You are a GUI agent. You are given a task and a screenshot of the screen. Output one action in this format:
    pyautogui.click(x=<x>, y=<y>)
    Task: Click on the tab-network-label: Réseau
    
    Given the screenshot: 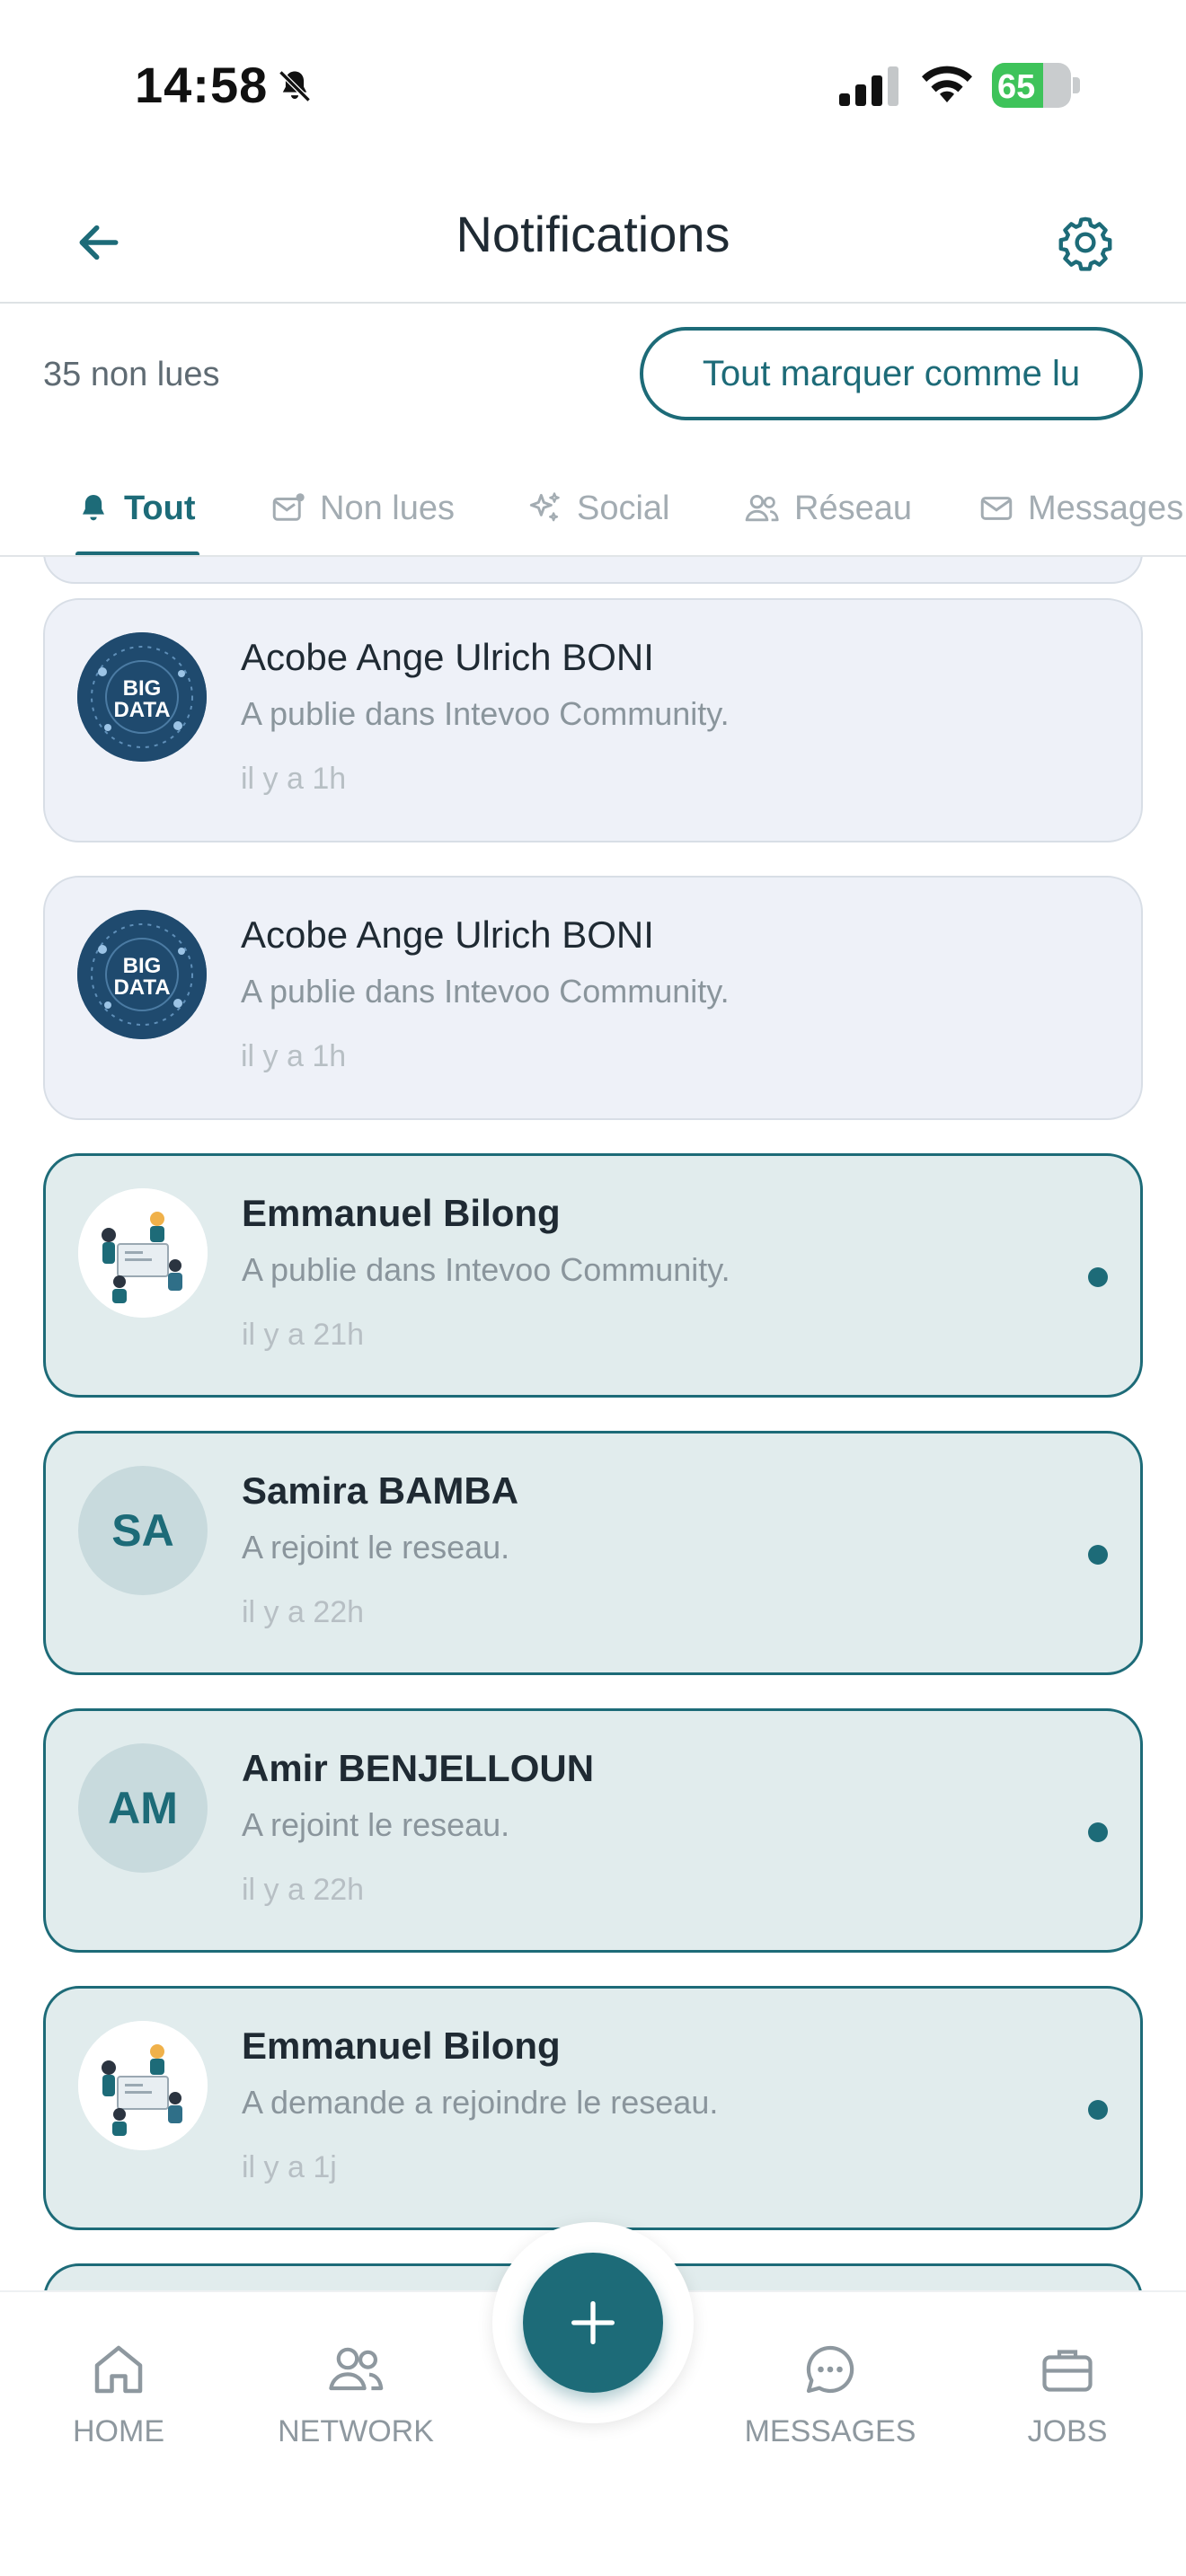 What is the action you would take?
    pyautogui.click(x=853, y=508)
    